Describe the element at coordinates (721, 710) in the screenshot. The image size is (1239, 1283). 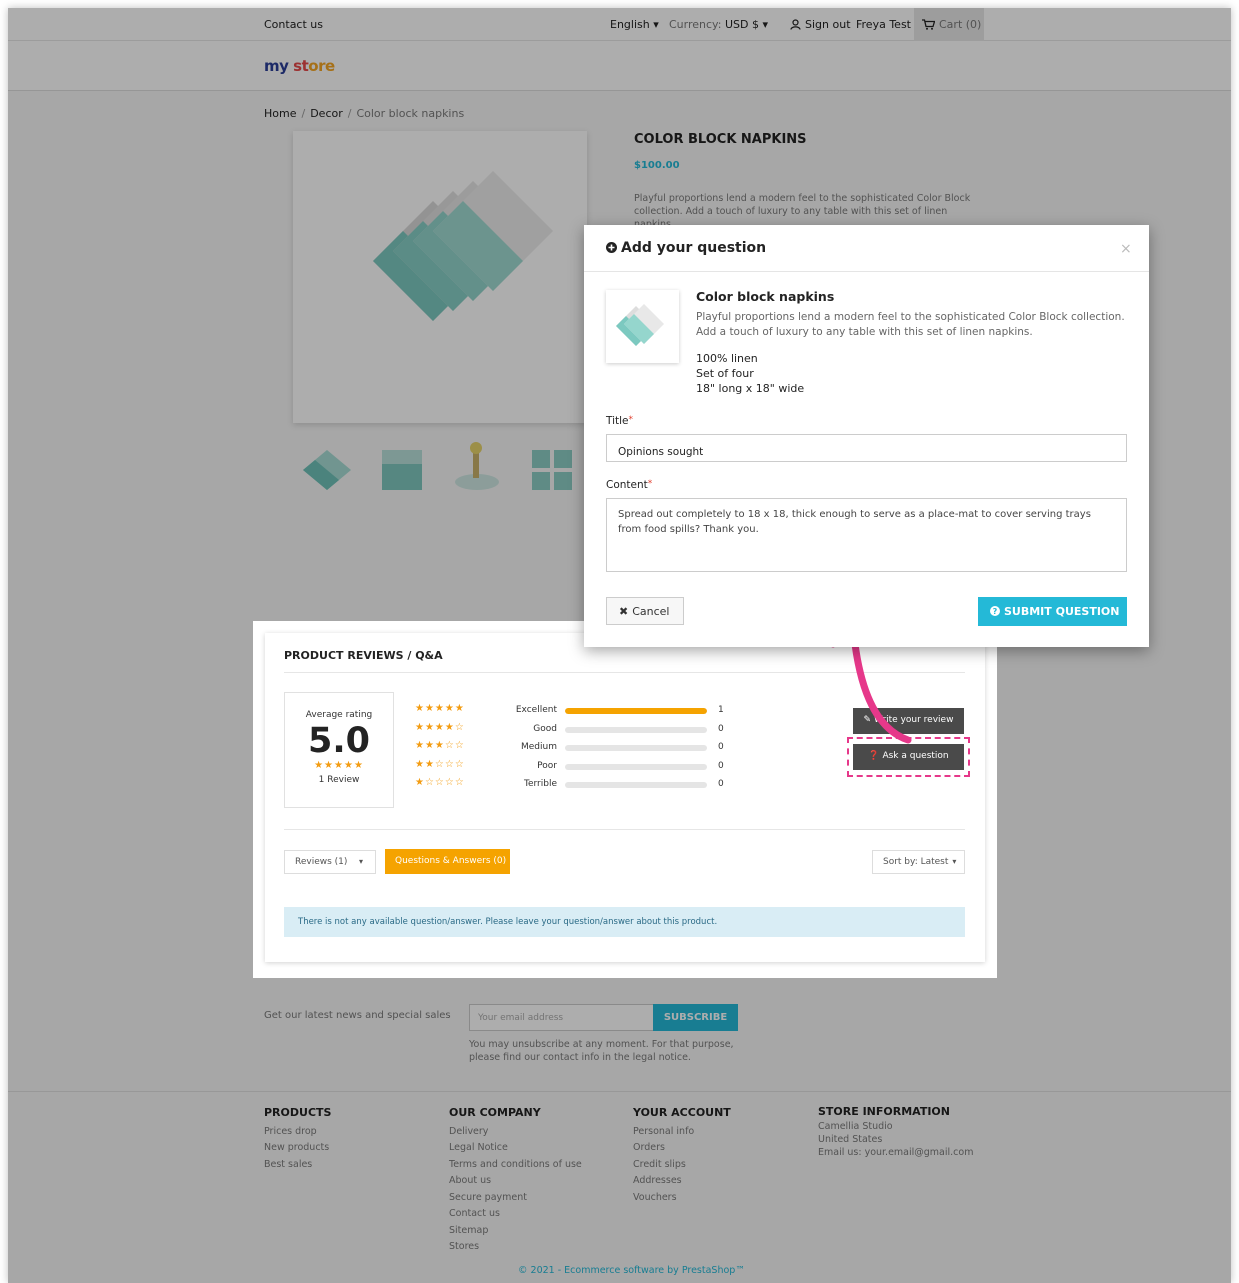
I see `rating-count: 1` at that location.